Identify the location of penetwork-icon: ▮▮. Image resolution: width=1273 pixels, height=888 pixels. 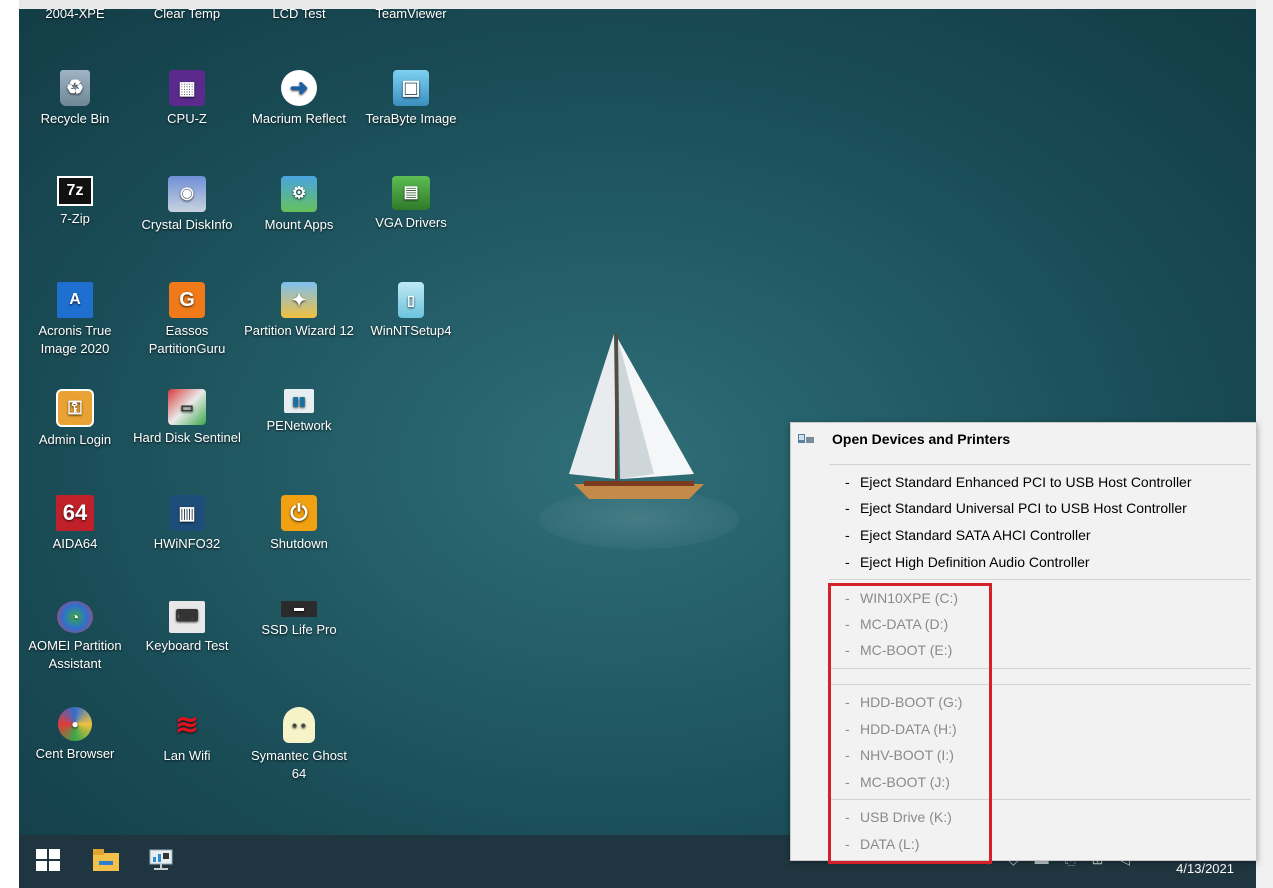
(299, 401).